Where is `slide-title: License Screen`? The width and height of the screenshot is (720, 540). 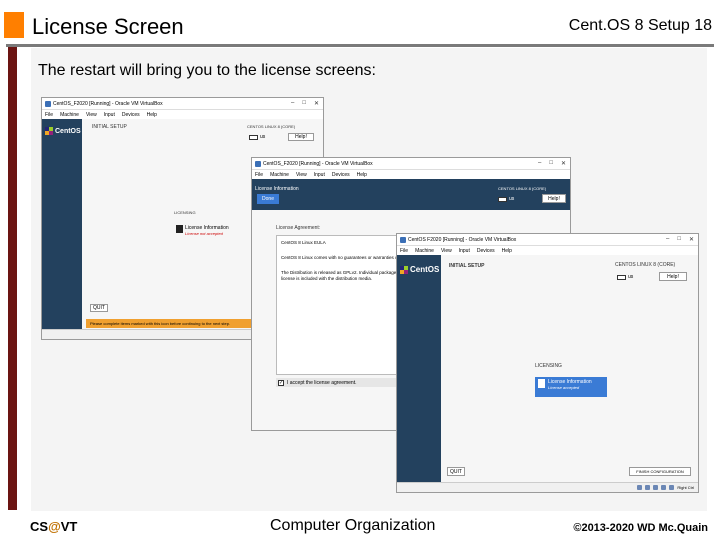
slide-title: License Screen is located at coordinates (108, 26).